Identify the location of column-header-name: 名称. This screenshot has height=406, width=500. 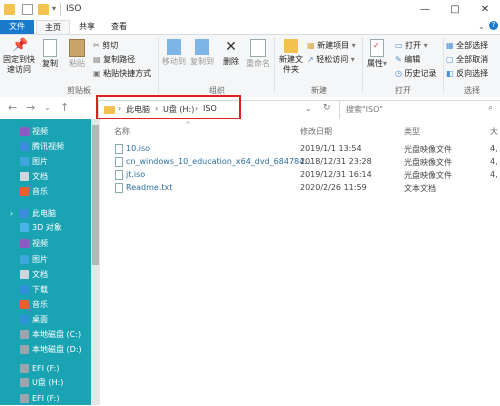
(122, 131).